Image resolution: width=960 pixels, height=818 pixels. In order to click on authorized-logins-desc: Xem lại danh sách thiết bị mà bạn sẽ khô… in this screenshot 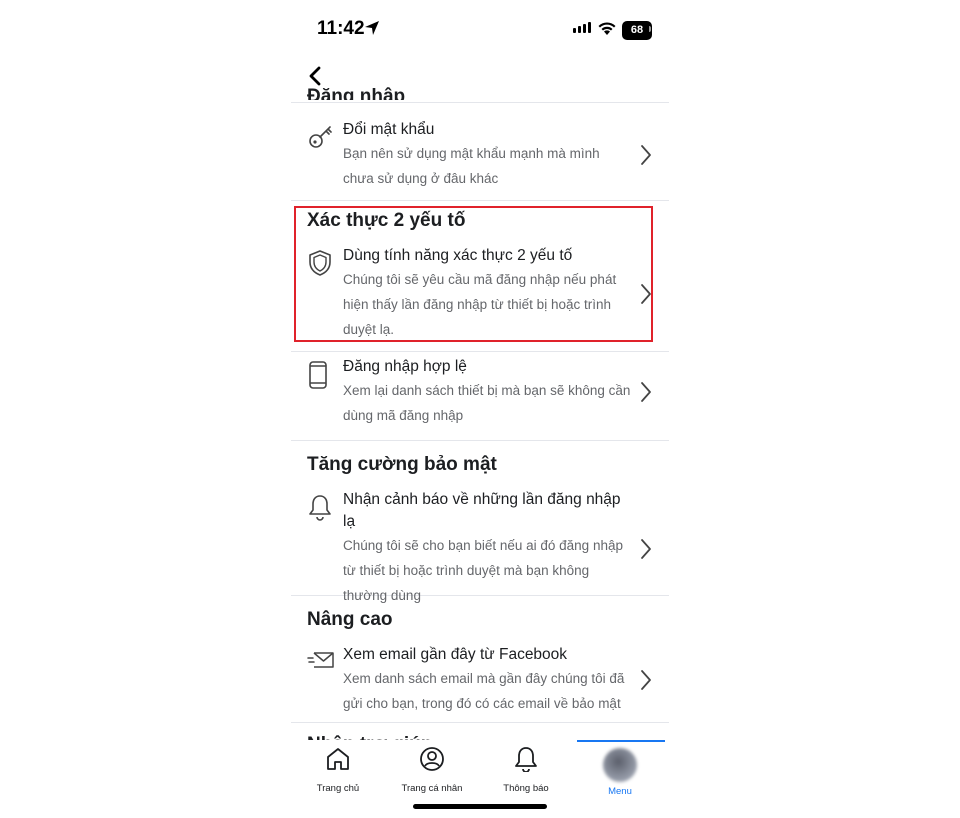, I will do `click(487, 403)`.